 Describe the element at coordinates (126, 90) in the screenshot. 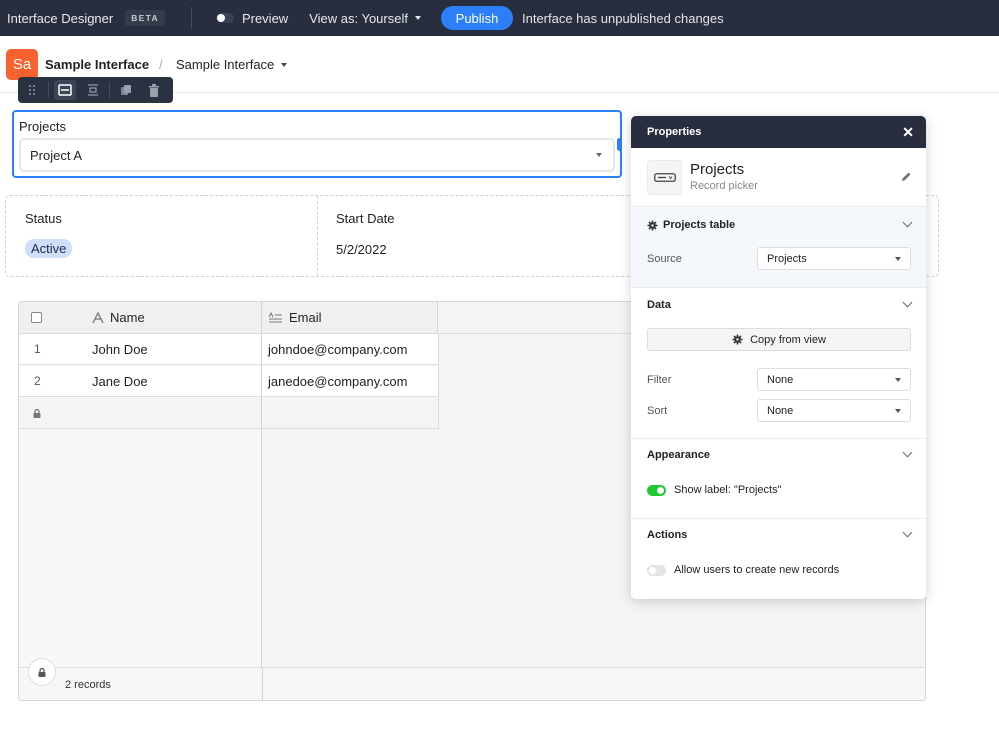

I see `duplicate-icon` at that location.